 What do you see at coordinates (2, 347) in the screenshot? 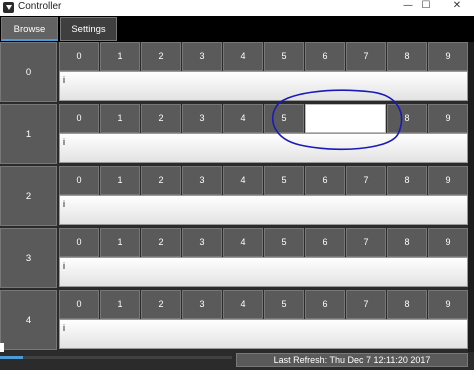
I see `cursor-marker` at bounding box center [2, 347].